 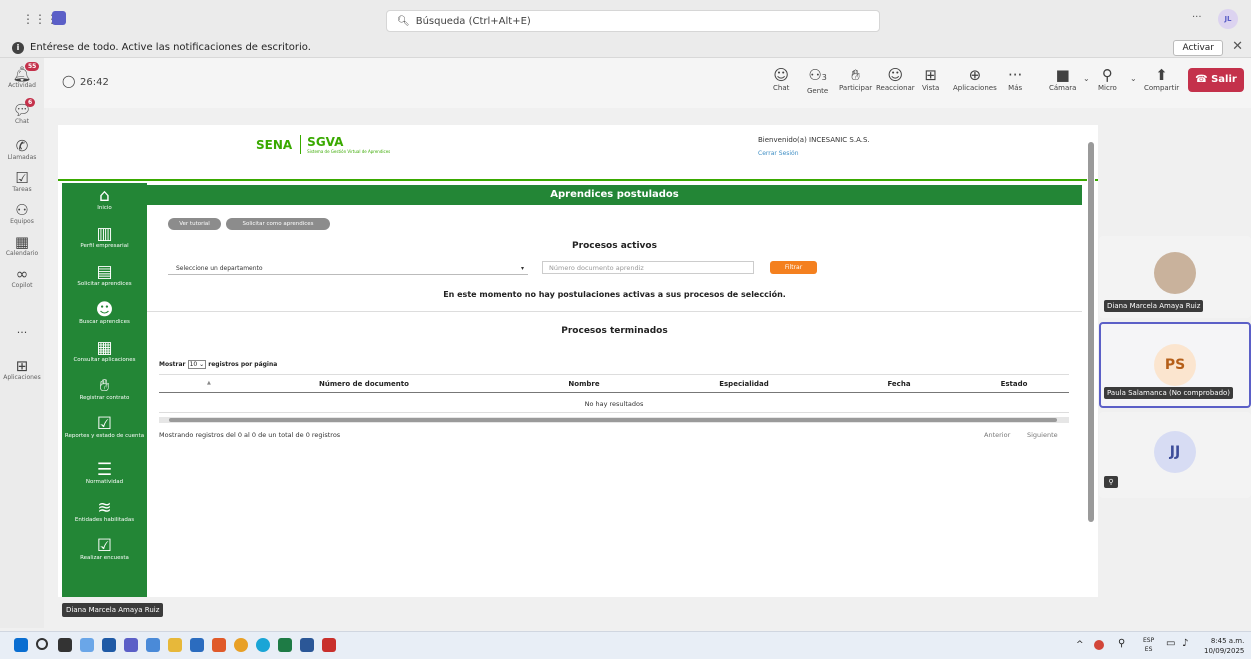 What do you see at coordinates (219, 645) in the screenshot?
I see `firefox-icon` at bounding box center [219, 645].